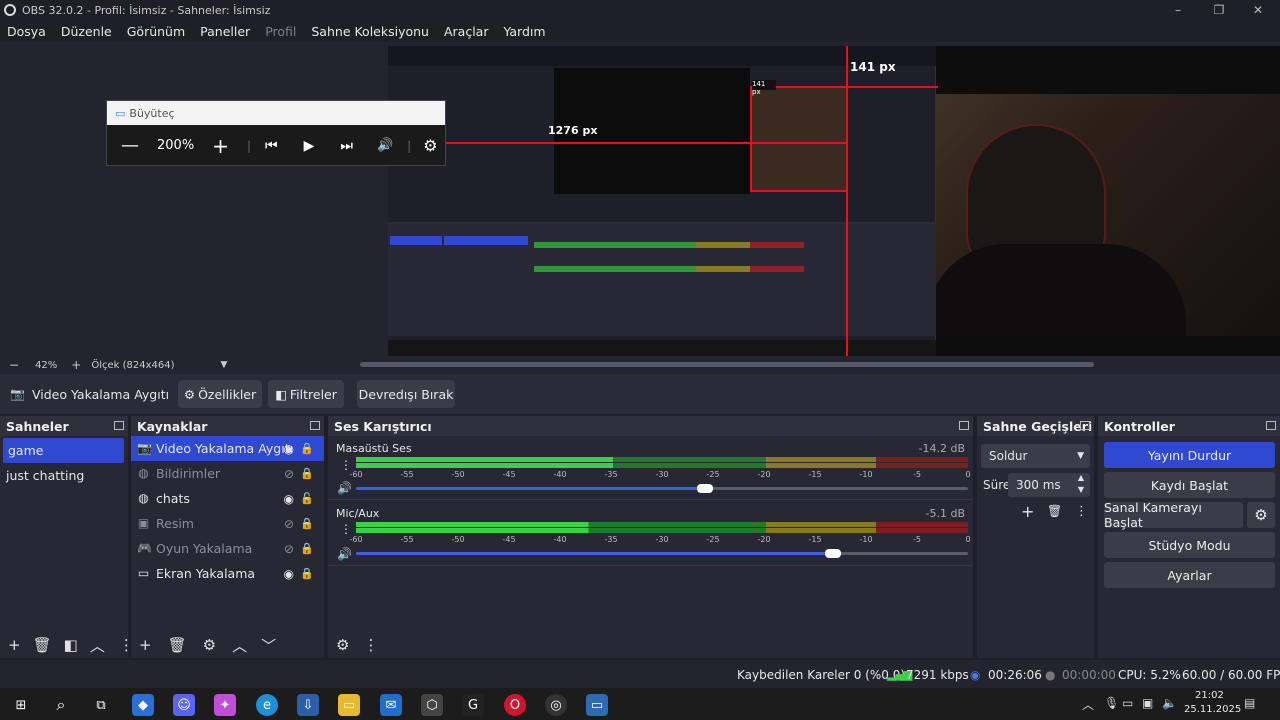  I want to click on scale-select: Ölçek (824x464), so click(132, 365).